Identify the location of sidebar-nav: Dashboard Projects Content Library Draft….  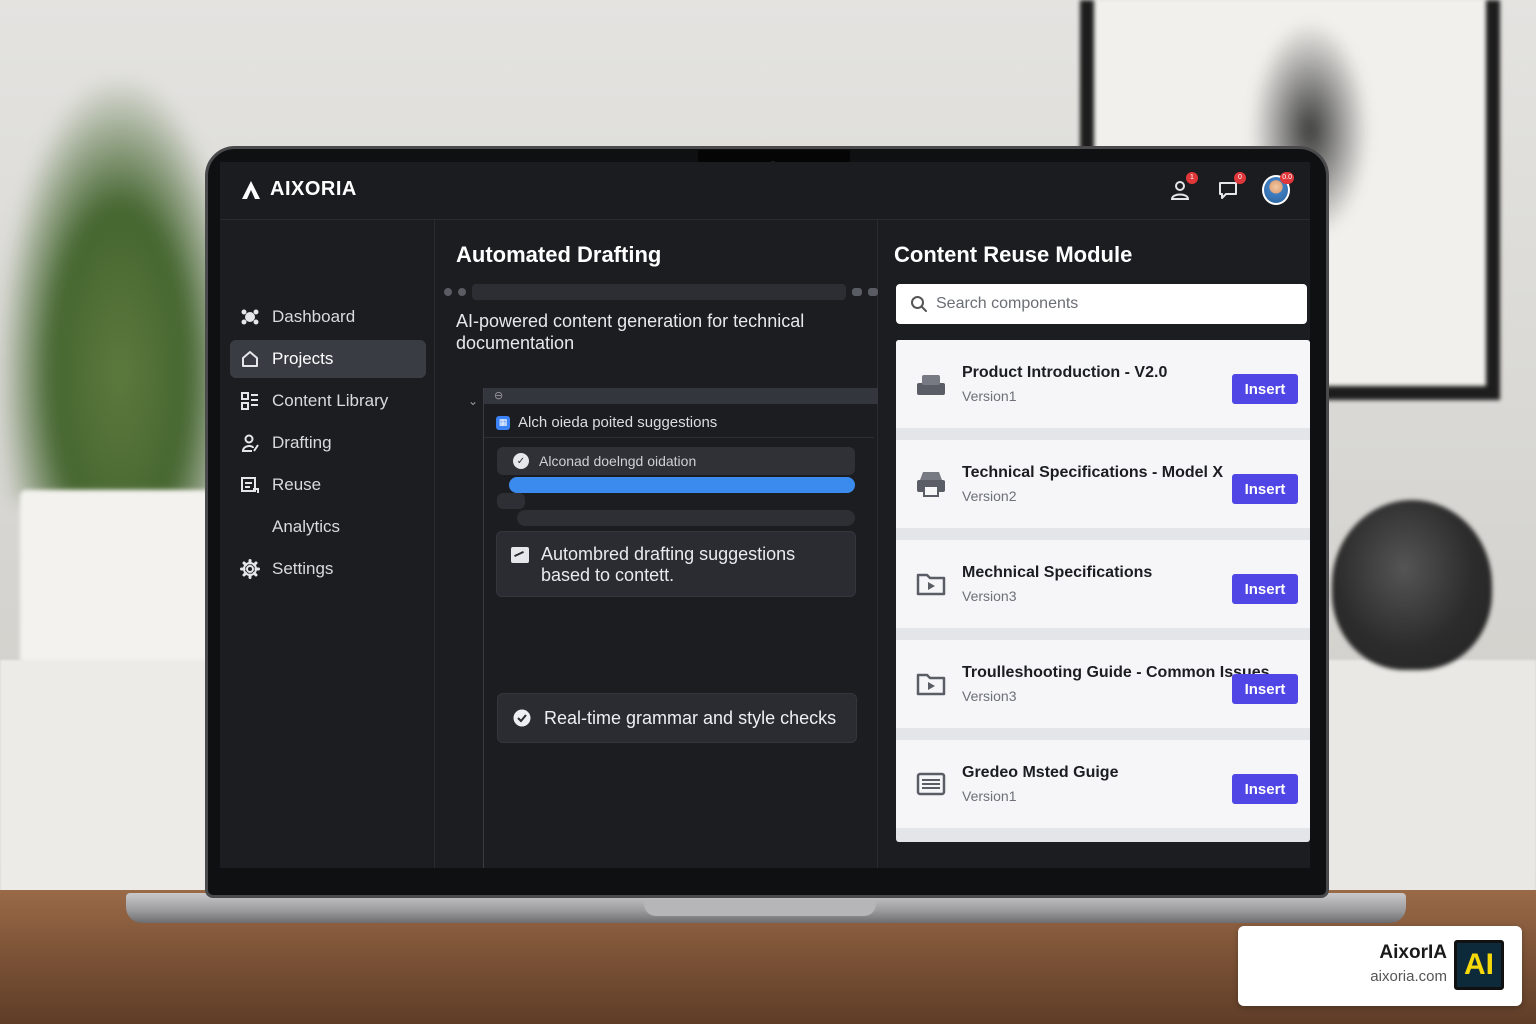
(328, 445).